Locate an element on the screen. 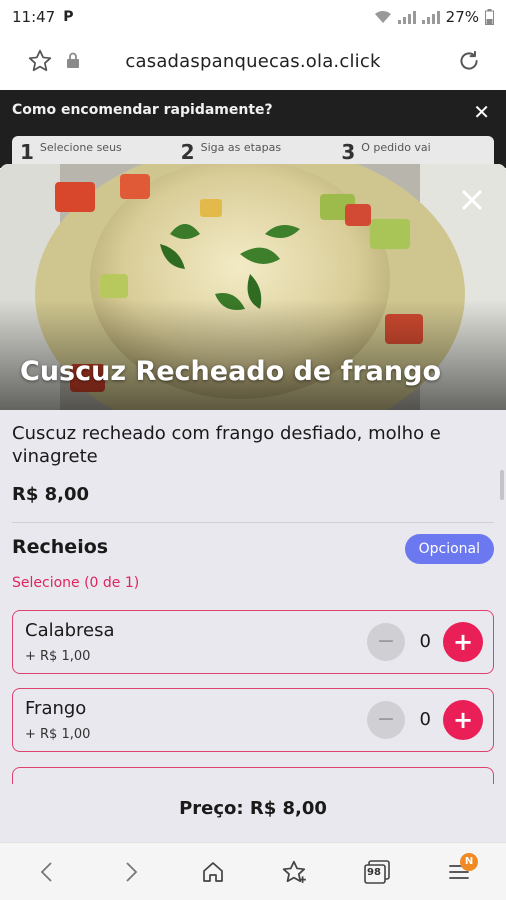 The image size is (506, 900). step-text: O pedido vai is located at coordinates (396, 147).